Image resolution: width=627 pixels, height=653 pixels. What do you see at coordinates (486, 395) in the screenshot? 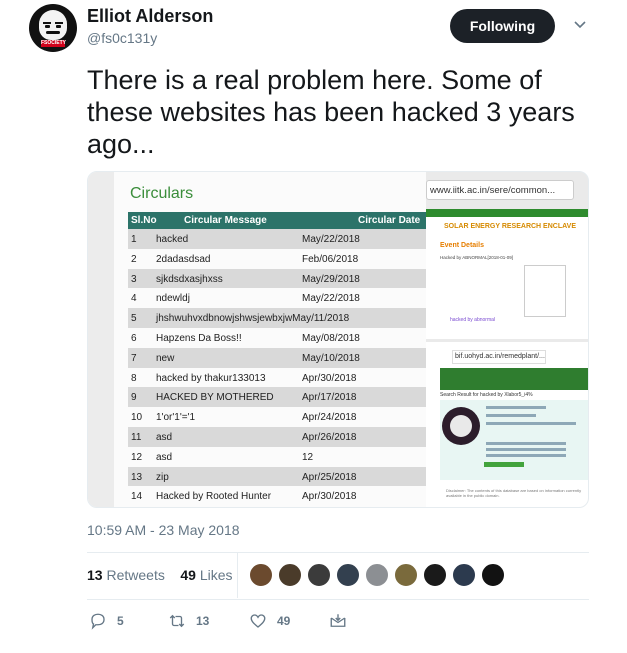
I see `search-result-line: Search Result for hacked by Xlabor5_i4%` at bounding box center [486, 395].